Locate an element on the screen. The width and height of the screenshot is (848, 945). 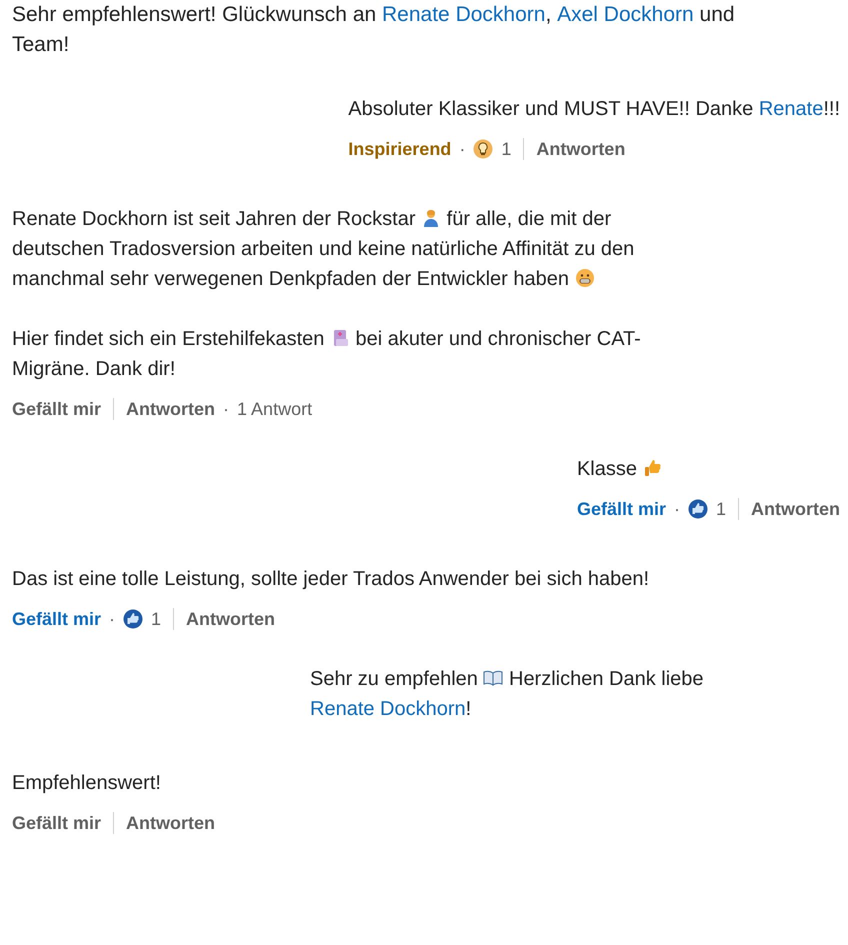
comment-text: Hier findet sich ein Erstehilfekasten bei akuter und chronischer CAT-Migräne. Dank dir! is located at coordinates (327, 354).